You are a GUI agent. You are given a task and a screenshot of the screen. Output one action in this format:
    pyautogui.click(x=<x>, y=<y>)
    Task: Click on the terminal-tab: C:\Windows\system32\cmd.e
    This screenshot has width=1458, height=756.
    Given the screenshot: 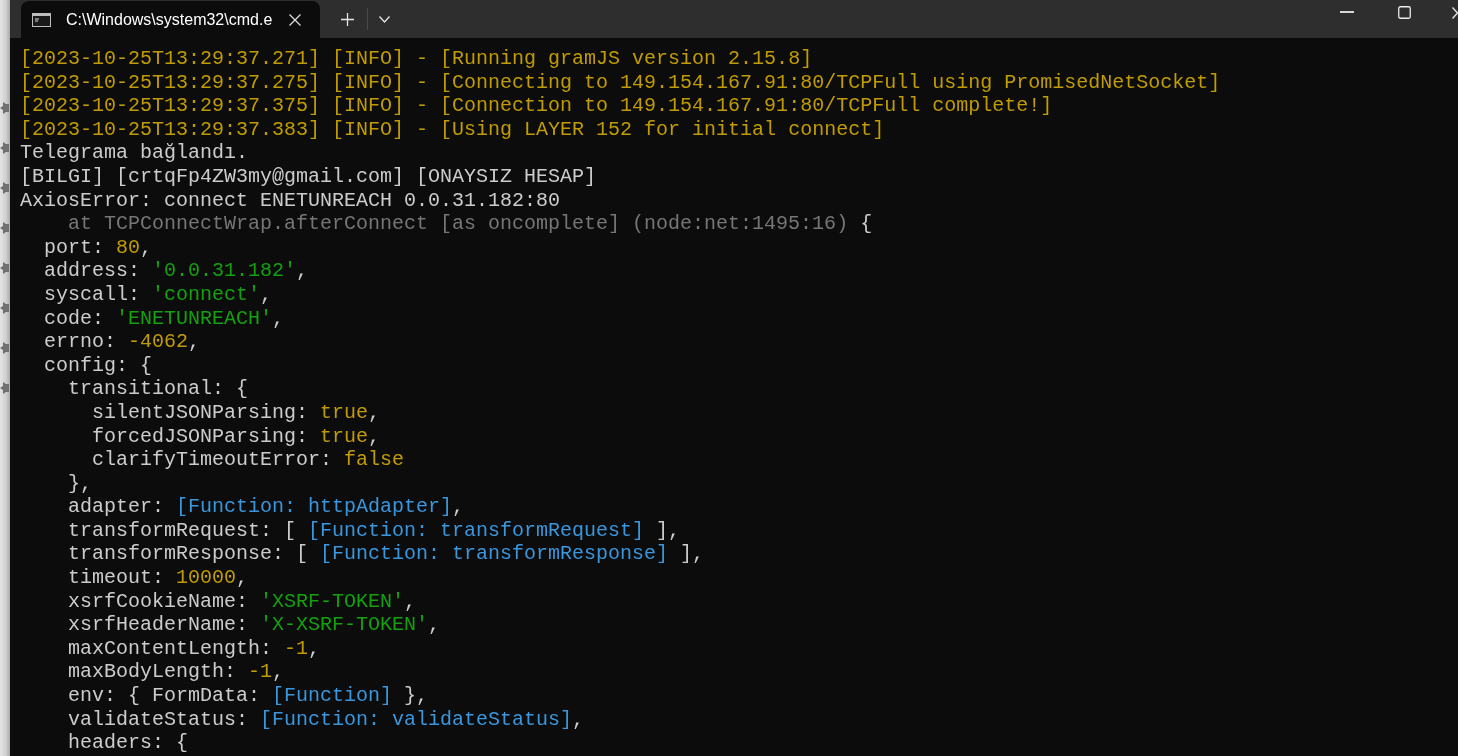 What is the action you would take?
    pyautogui.click(x=170, y=19)
    